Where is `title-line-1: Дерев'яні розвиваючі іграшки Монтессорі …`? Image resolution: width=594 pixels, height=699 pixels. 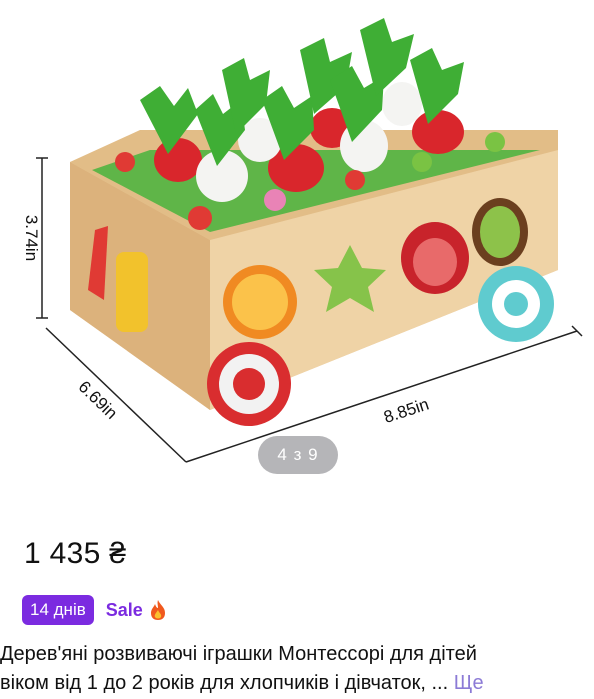
title-line-1: Дерев'яні розвиваючі іграшки Монтессорі … is located at coordinates (238, 654).